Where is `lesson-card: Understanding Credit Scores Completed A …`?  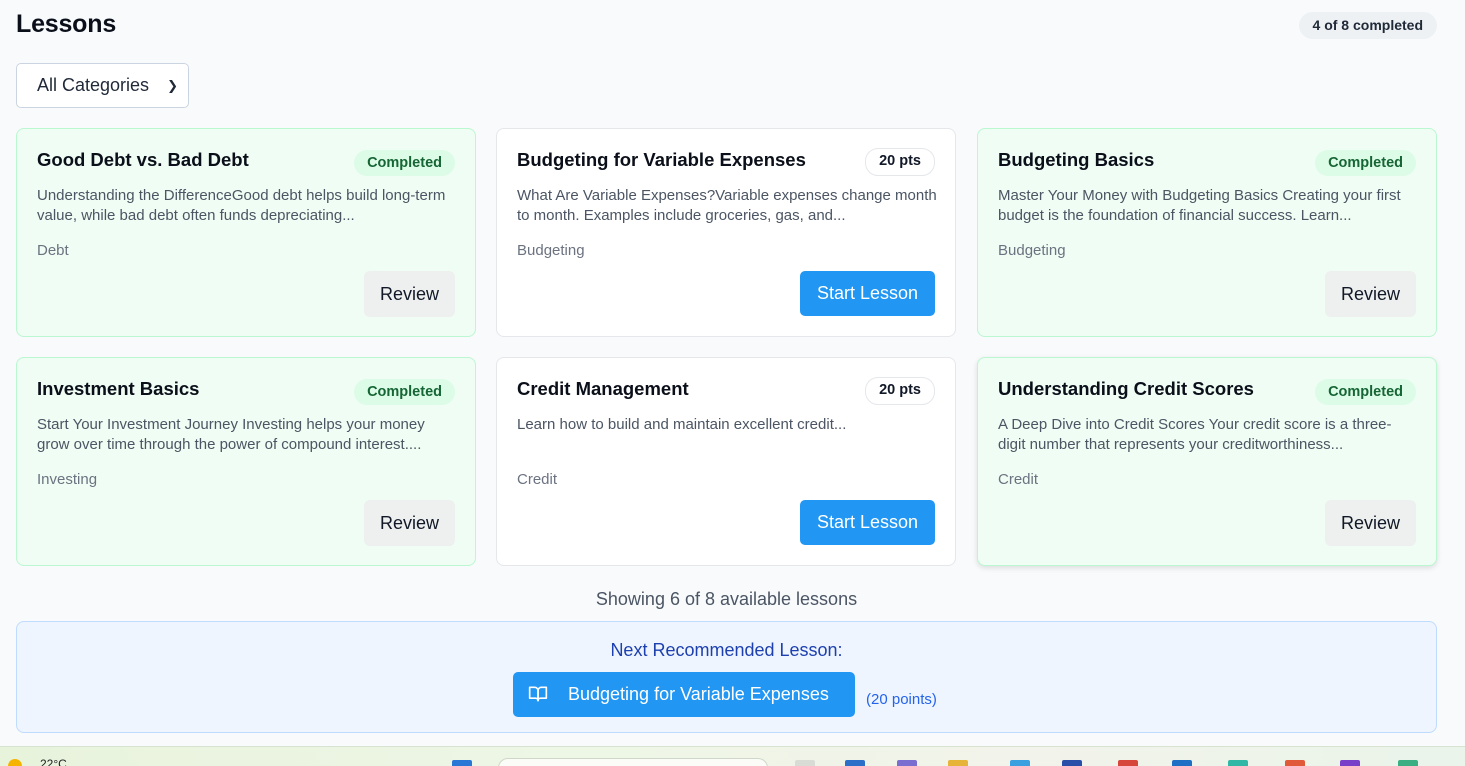
lesson-card: Understanding Credit Scores Completed A … is located at coordinates (1207, 461).